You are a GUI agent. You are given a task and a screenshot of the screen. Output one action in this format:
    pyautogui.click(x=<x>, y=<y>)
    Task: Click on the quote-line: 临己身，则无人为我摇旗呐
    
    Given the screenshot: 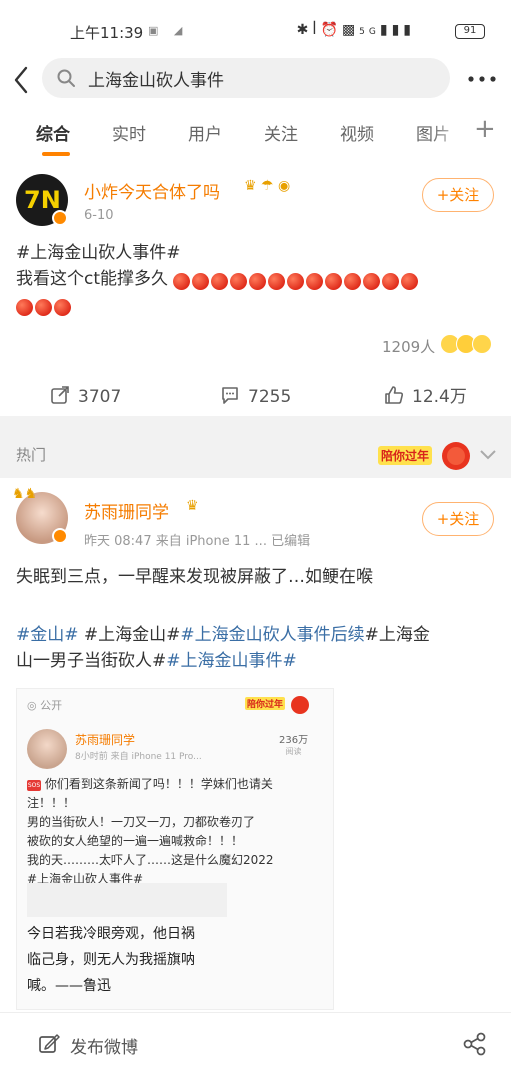 What is the action you would take?
    pyautogui.click(x=111, y=960)
    